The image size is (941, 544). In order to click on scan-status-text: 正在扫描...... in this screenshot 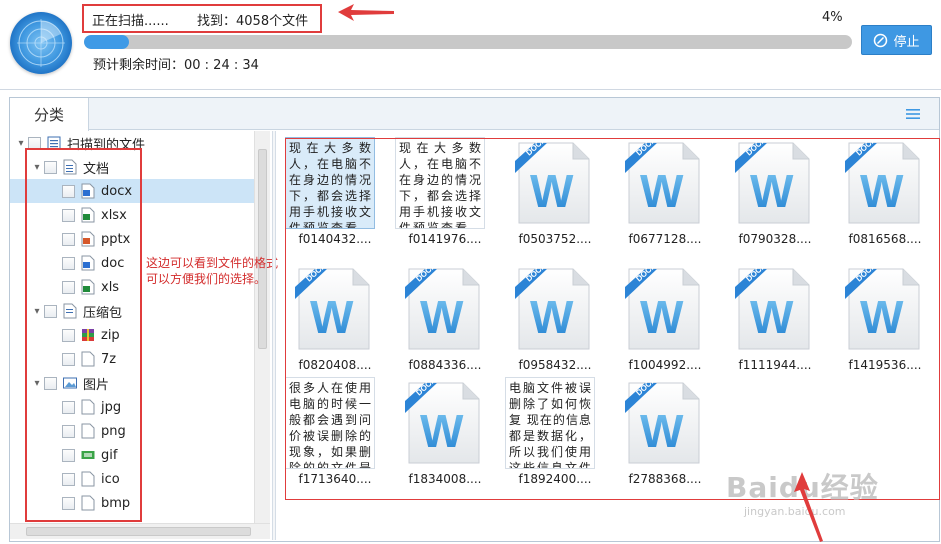, I will do `click(130, 21)`.